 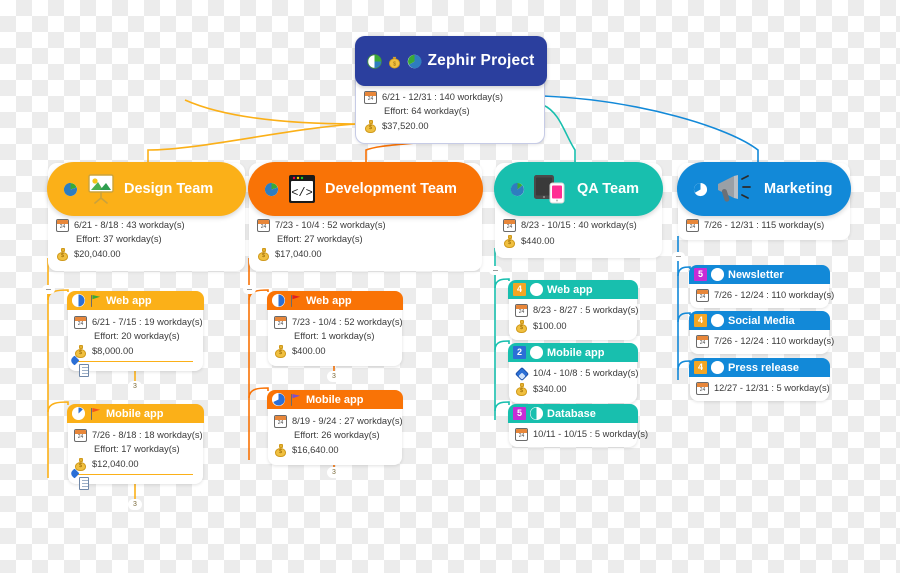 What do you see at coordinates (129, 225) in the screenshot?
I see `team-dates-design: 6/21 - 8/18 : 43 workday(s)` at bounding box center [129, 225].